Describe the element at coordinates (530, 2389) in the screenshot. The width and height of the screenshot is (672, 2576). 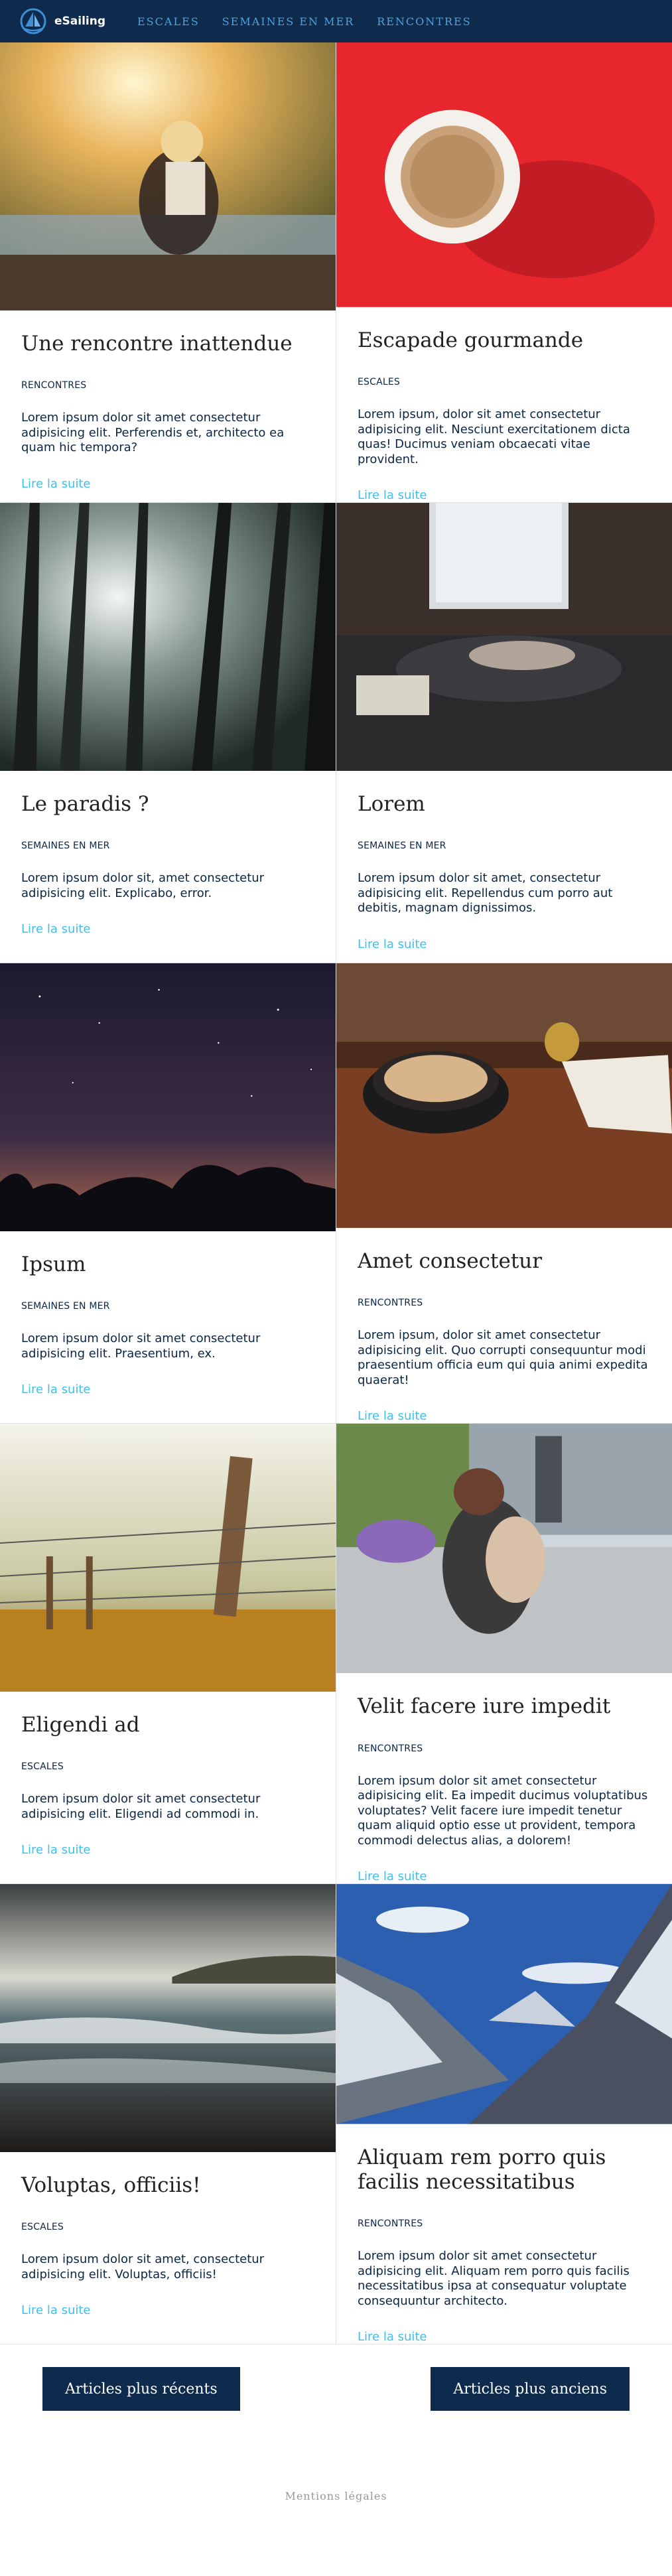
I see `older-articles-button: Articles plus anciens` at that location.